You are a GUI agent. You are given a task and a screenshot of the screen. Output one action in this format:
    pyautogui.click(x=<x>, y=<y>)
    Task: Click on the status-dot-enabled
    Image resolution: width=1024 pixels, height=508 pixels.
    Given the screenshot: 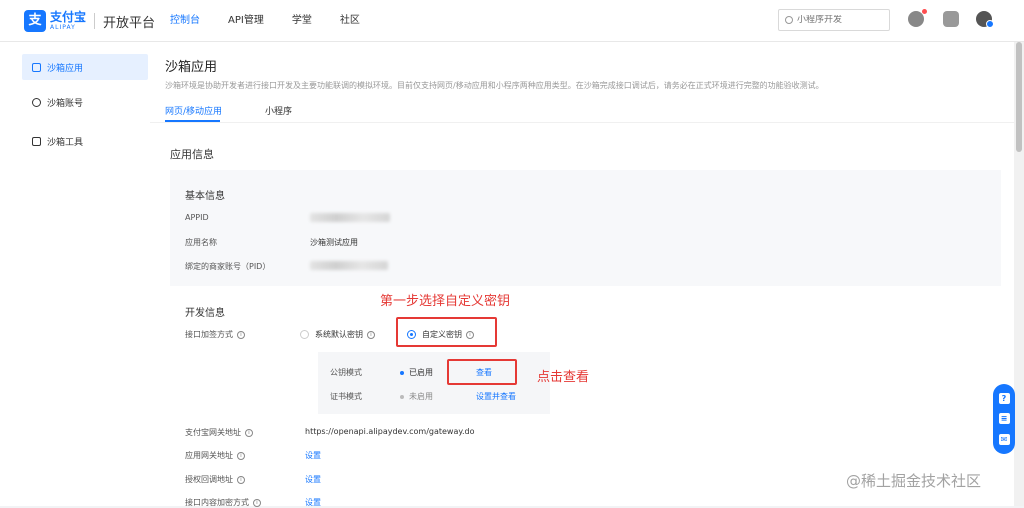 What is the action you would take?
    pyautogui.click(x=402, y=372)
    